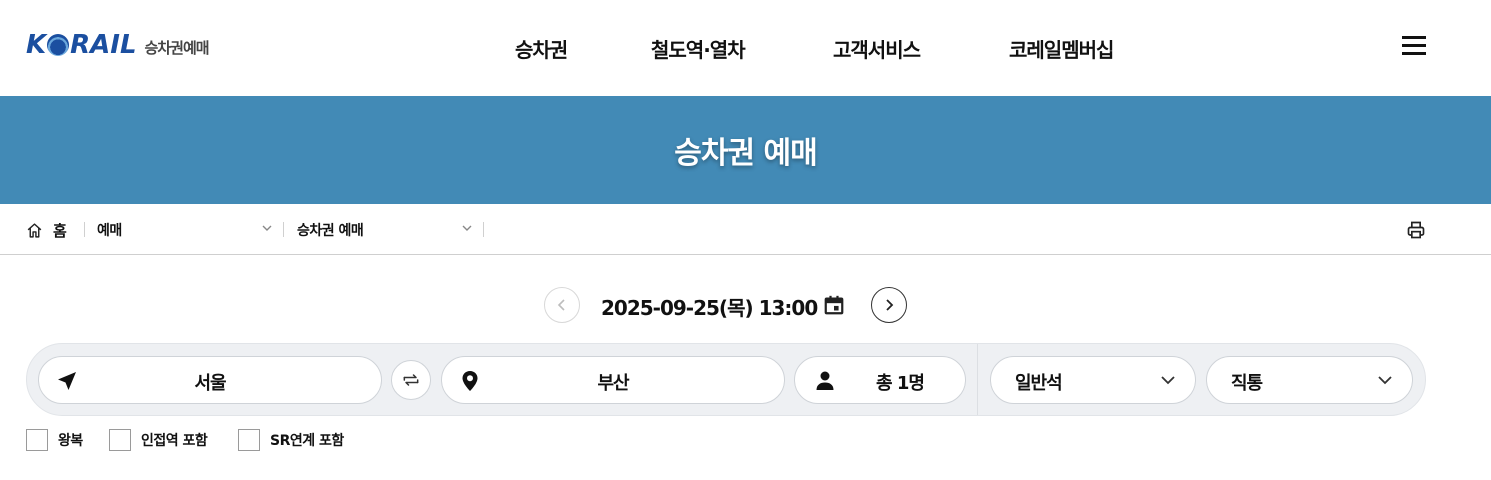  What do you see at coordinates (210, 383) in the screenshot?
I see `departure-station-value: 서울` at bounding box center [210, 383].